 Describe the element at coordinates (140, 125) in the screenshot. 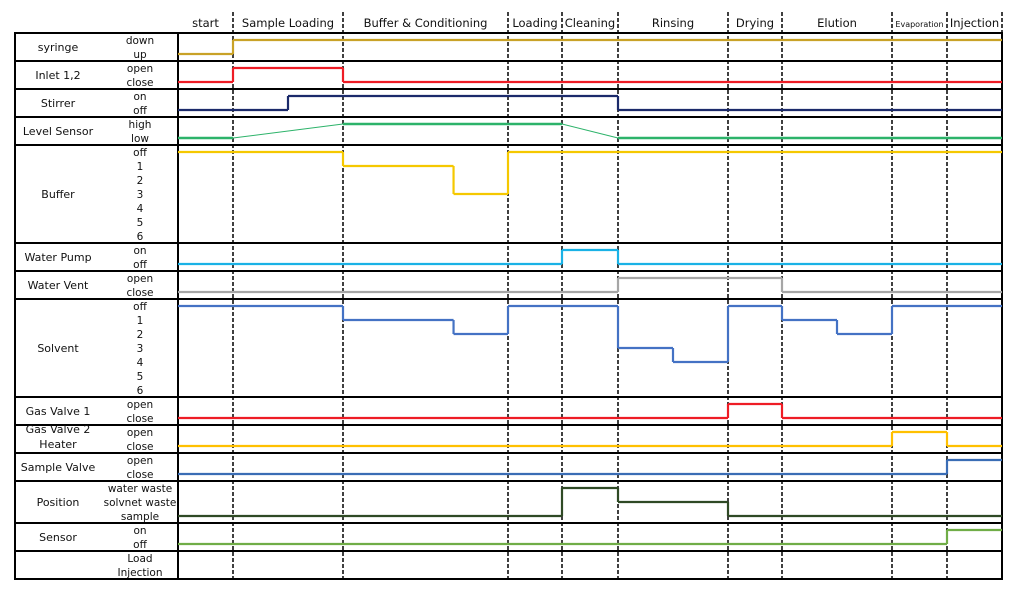

I see `state-label: high` at that location.